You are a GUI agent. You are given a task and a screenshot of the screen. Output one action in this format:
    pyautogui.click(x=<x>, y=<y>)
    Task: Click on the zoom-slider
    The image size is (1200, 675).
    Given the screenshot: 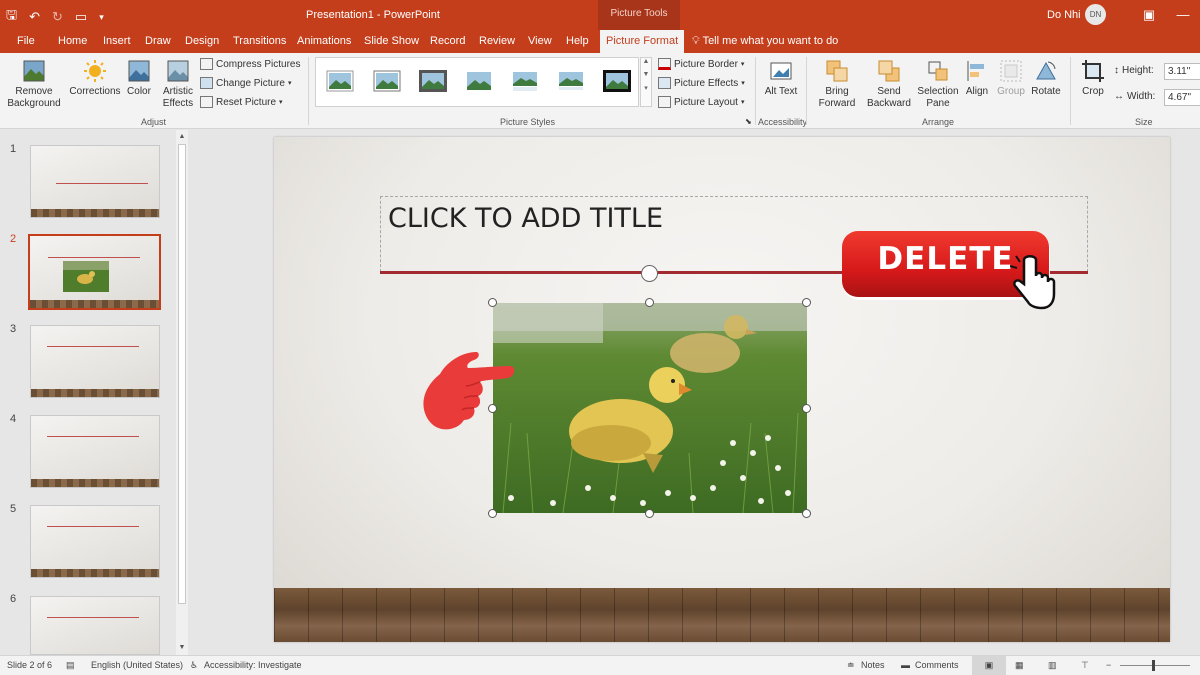 What is the action you would take?
    pyautogui.click(x=1155, y=665)
    